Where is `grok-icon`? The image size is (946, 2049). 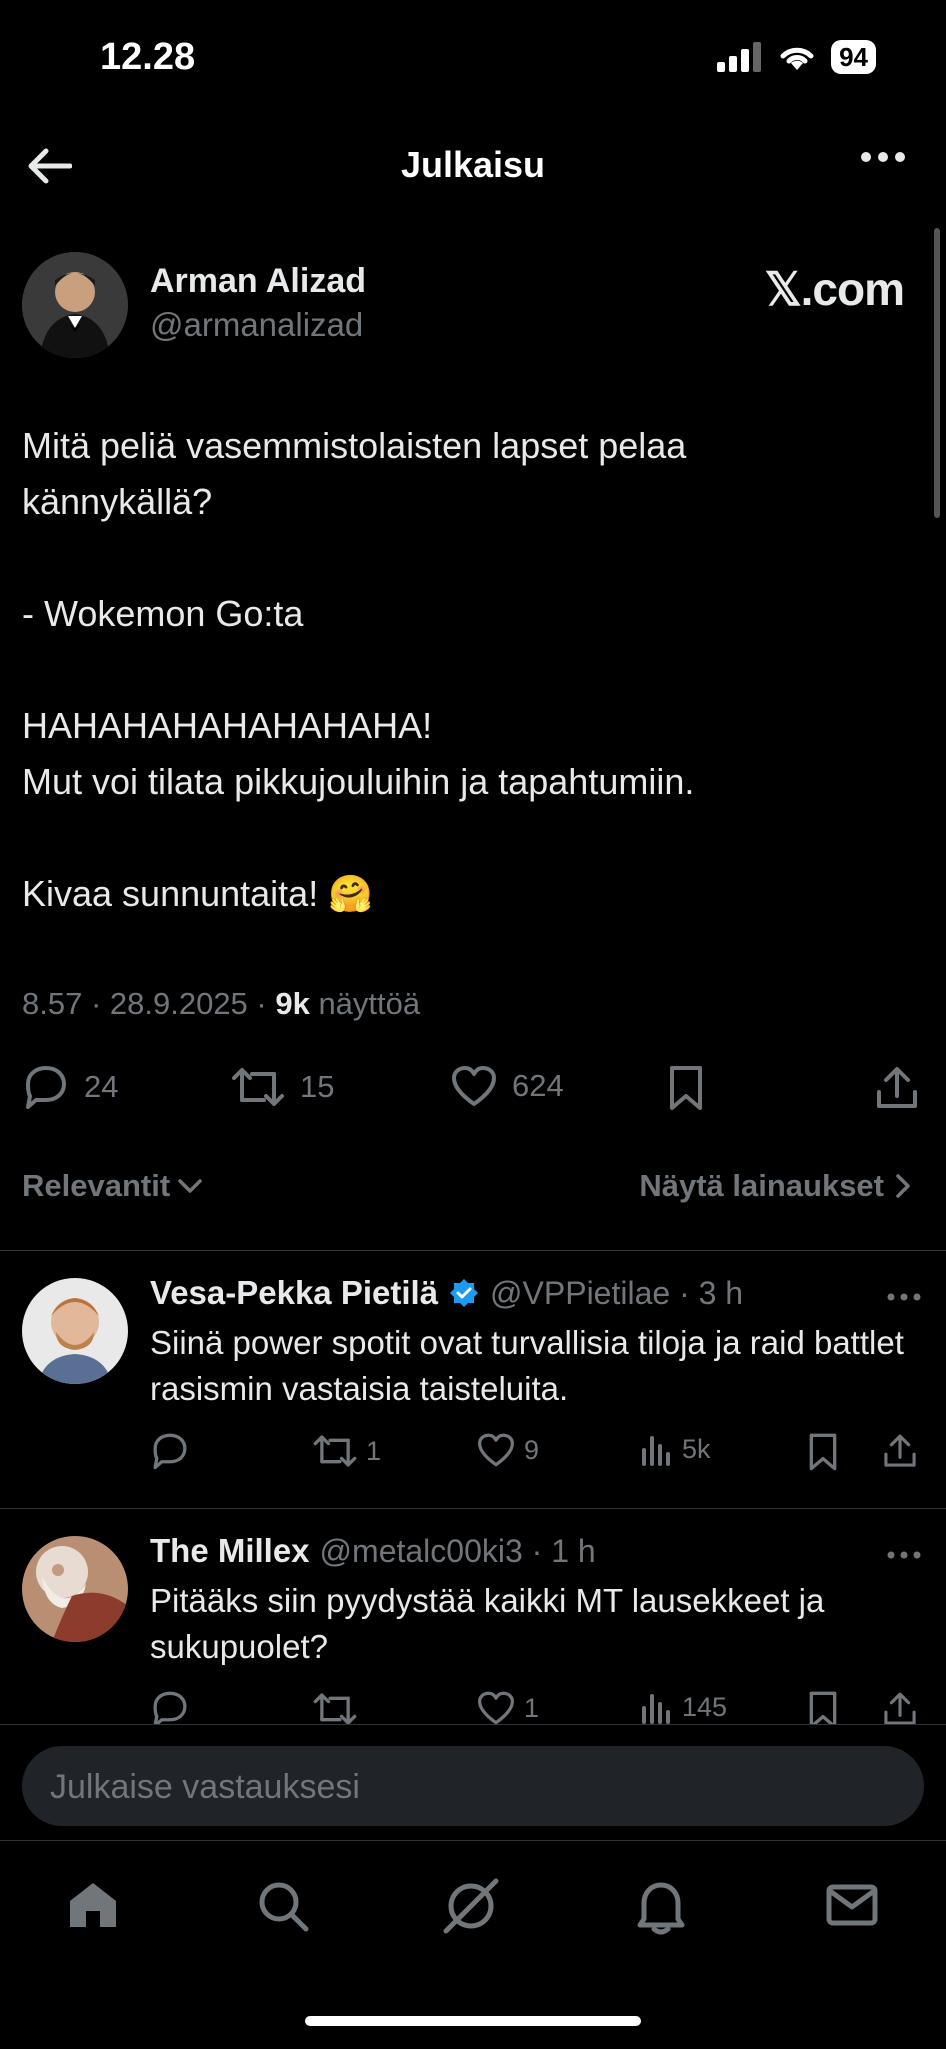 grok-icon is located at coordinates (471, 1906).